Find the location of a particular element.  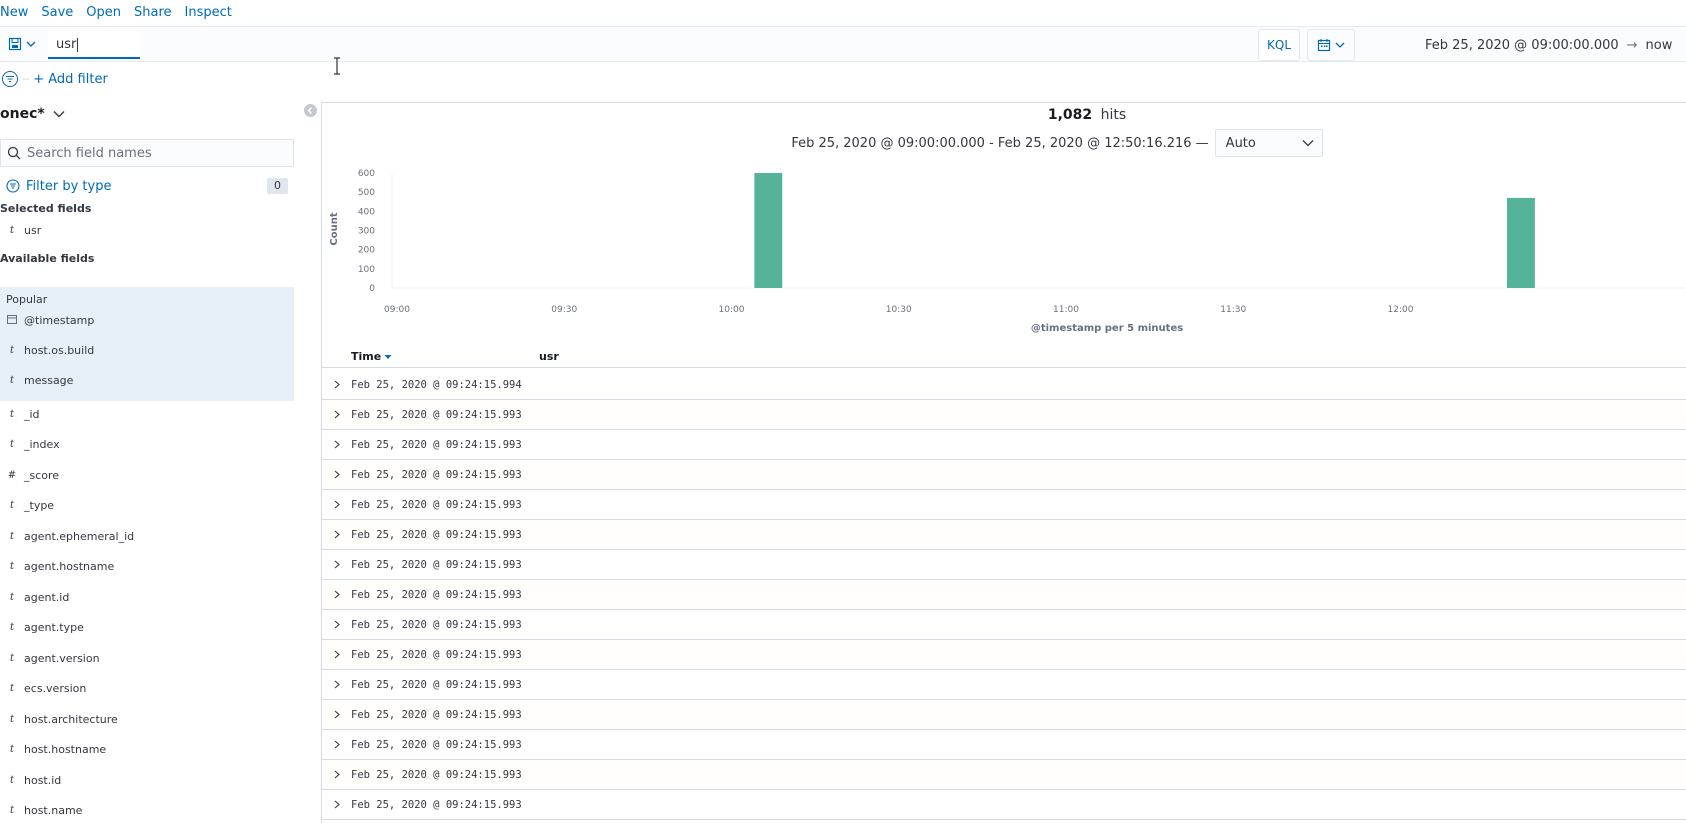

field-item-popular: t message is located at coordinates (147, 380).